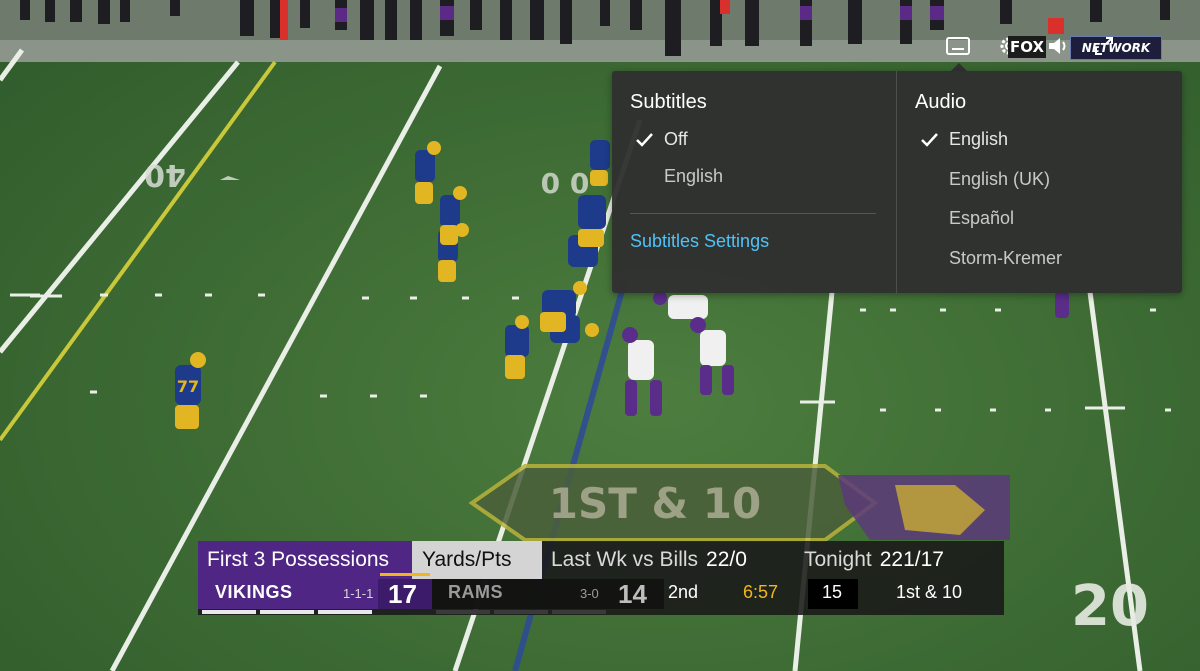  What do you see at coordinates (761, 592) in the screenshot?
I see `game-clock: 6:57` at bounding box center [761, 592].